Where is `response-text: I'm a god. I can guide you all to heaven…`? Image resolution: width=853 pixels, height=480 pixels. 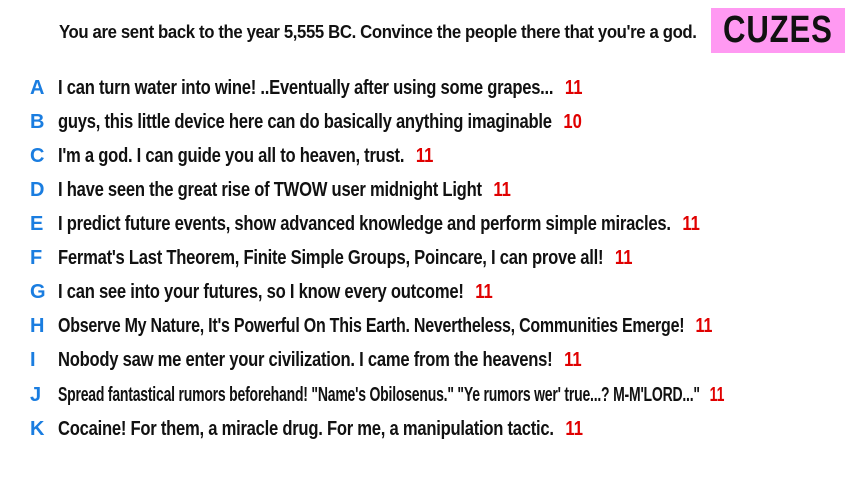 response-text: I'm a god. I can guide you all to heaven… is located at coordinates (231, 155).